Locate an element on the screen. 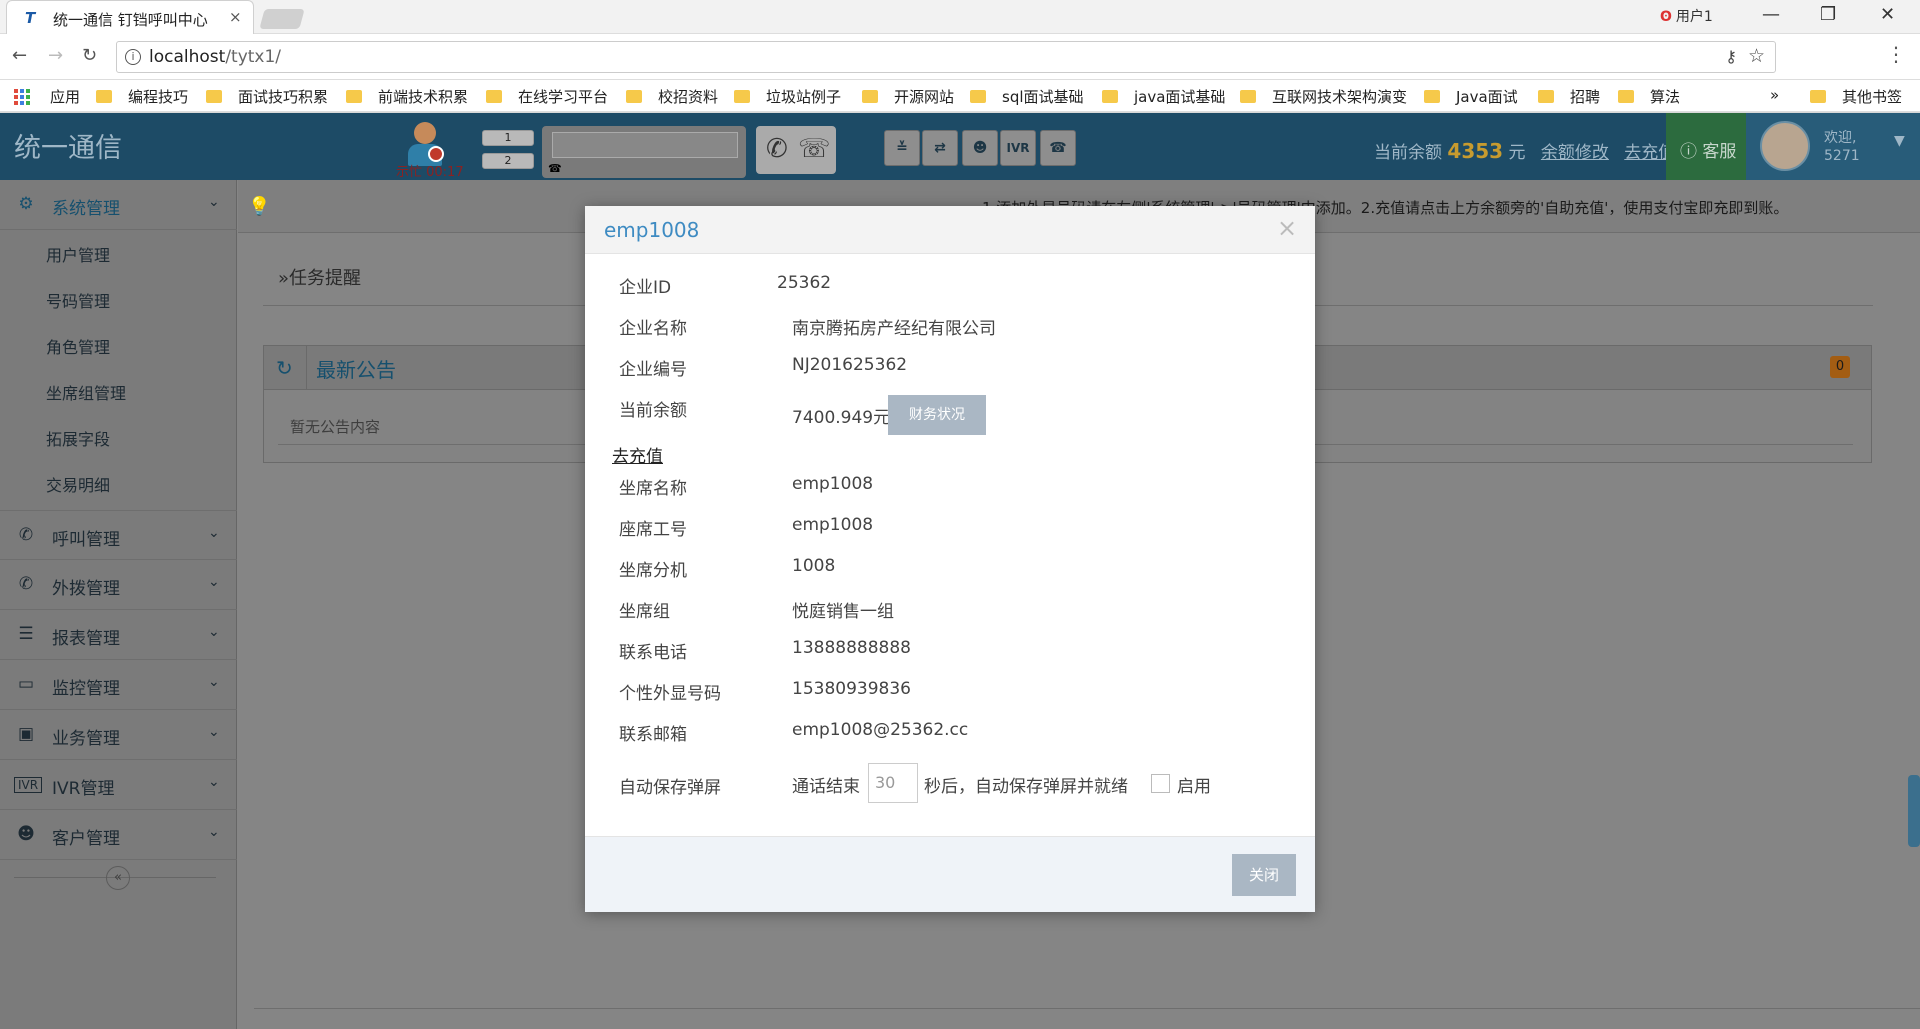  company-name-label: 企业名称 is located at coordinates (653, 329).